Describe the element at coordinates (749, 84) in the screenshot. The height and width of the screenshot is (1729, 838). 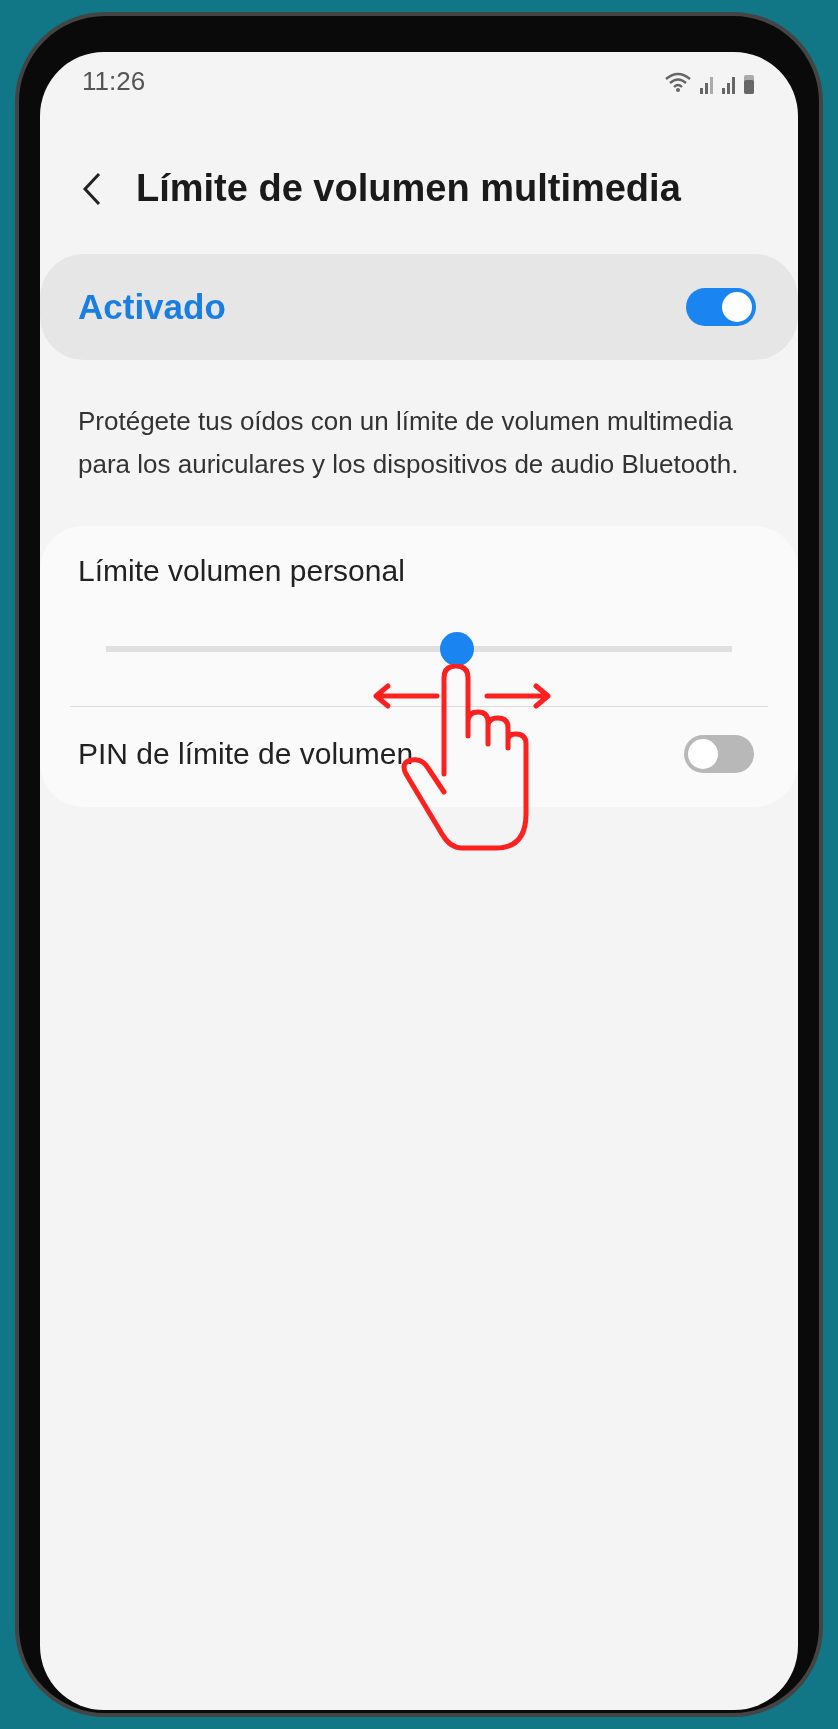
I see `battery-icon` at that location.